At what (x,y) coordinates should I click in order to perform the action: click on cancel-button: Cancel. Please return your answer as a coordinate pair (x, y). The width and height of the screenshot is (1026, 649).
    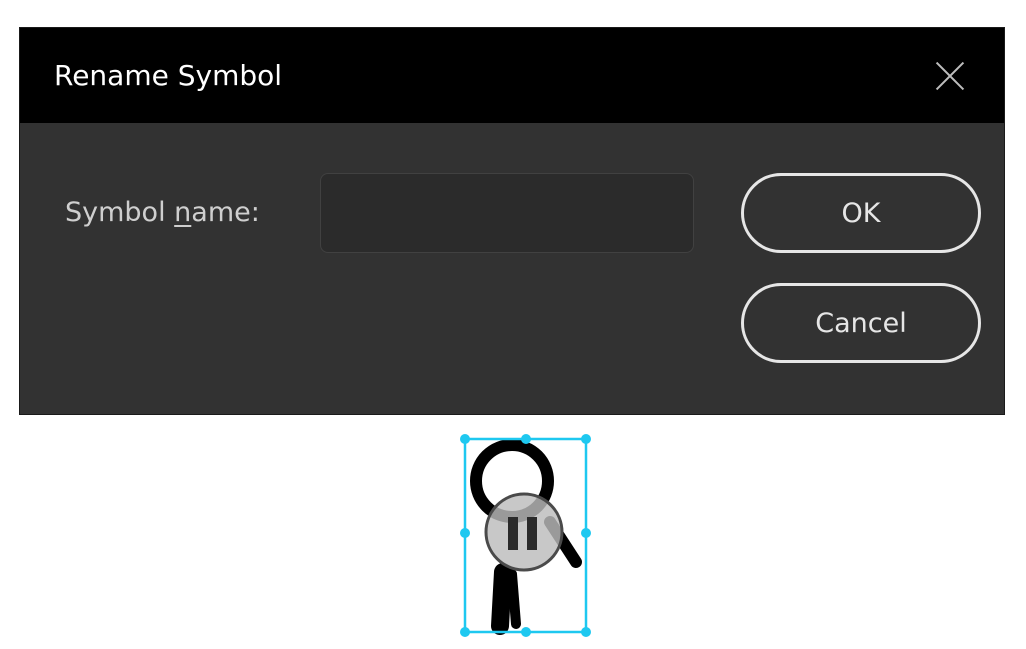
    Looking at the image, I should click on (861, 323).